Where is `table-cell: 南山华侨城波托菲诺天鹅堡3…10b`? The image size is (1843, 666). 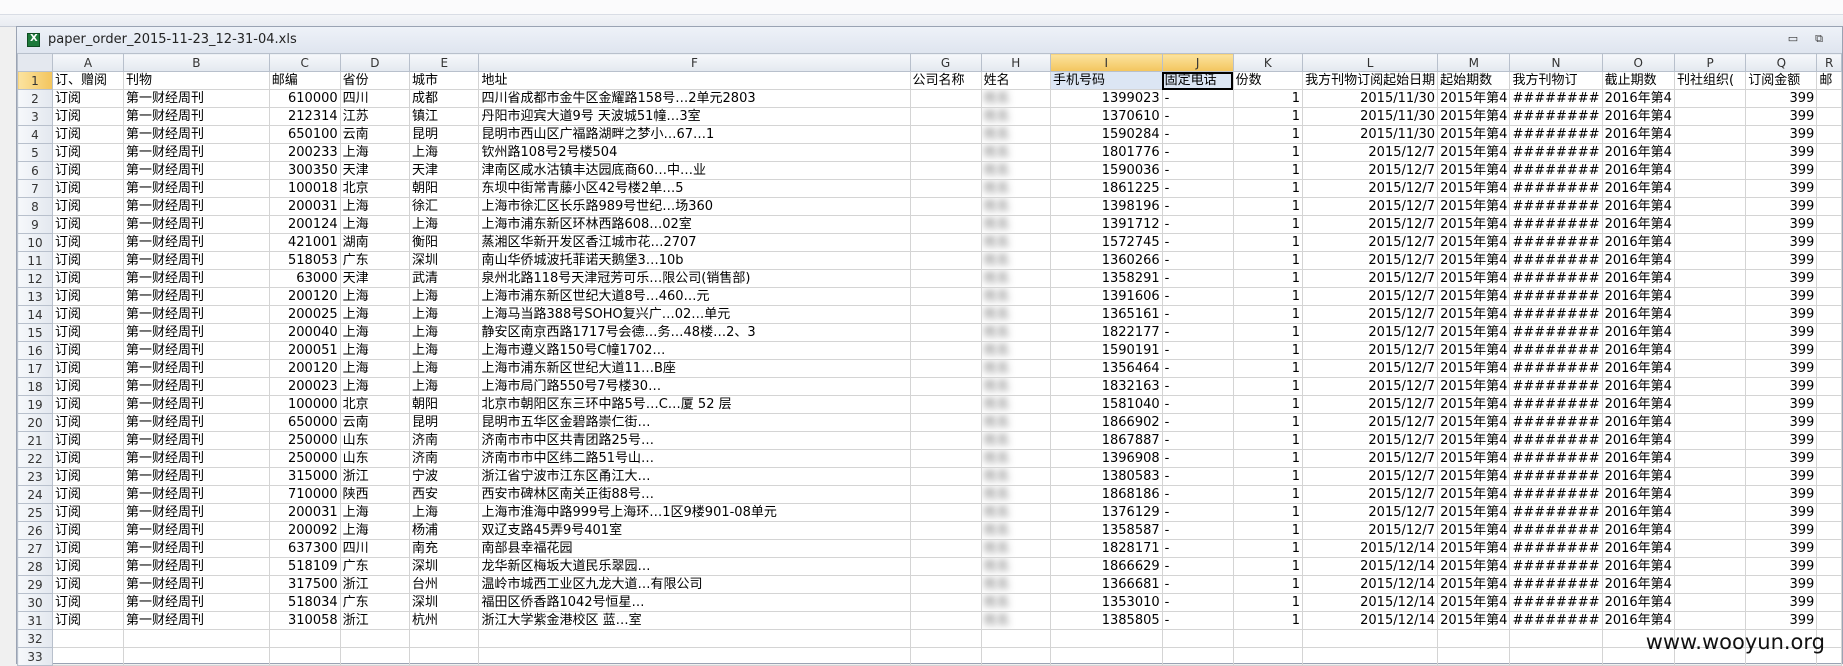 table-cell: 南山华侨城波托菲诺天鹅堡3…10b is located at coordinates (694, 260).